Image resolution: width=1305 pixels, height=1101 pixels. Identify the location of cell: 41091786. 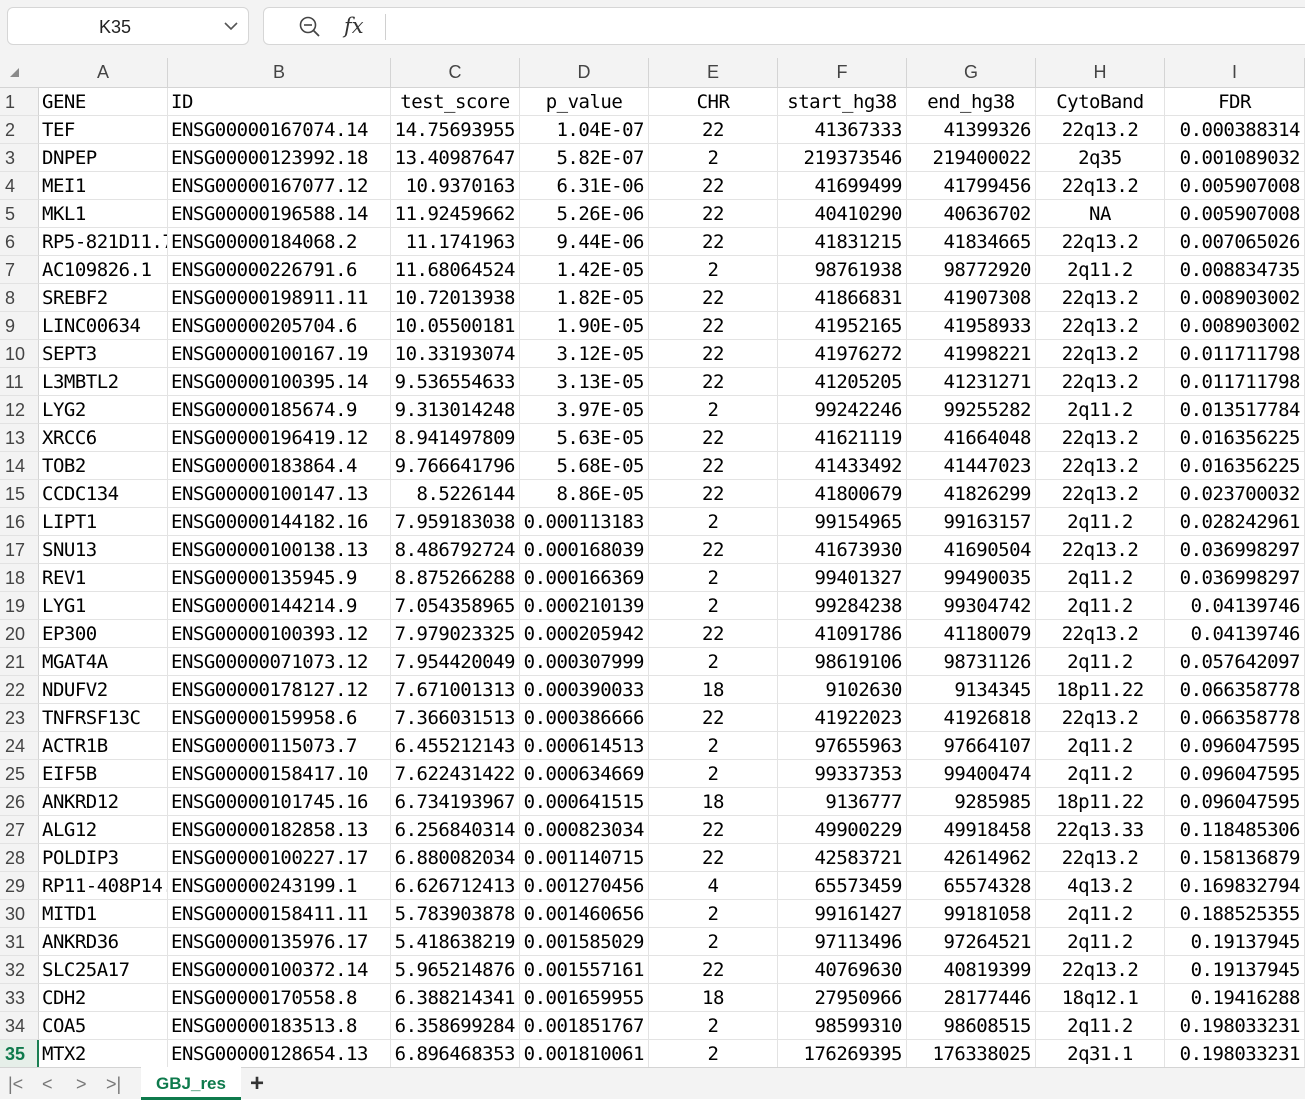
(842, 634).